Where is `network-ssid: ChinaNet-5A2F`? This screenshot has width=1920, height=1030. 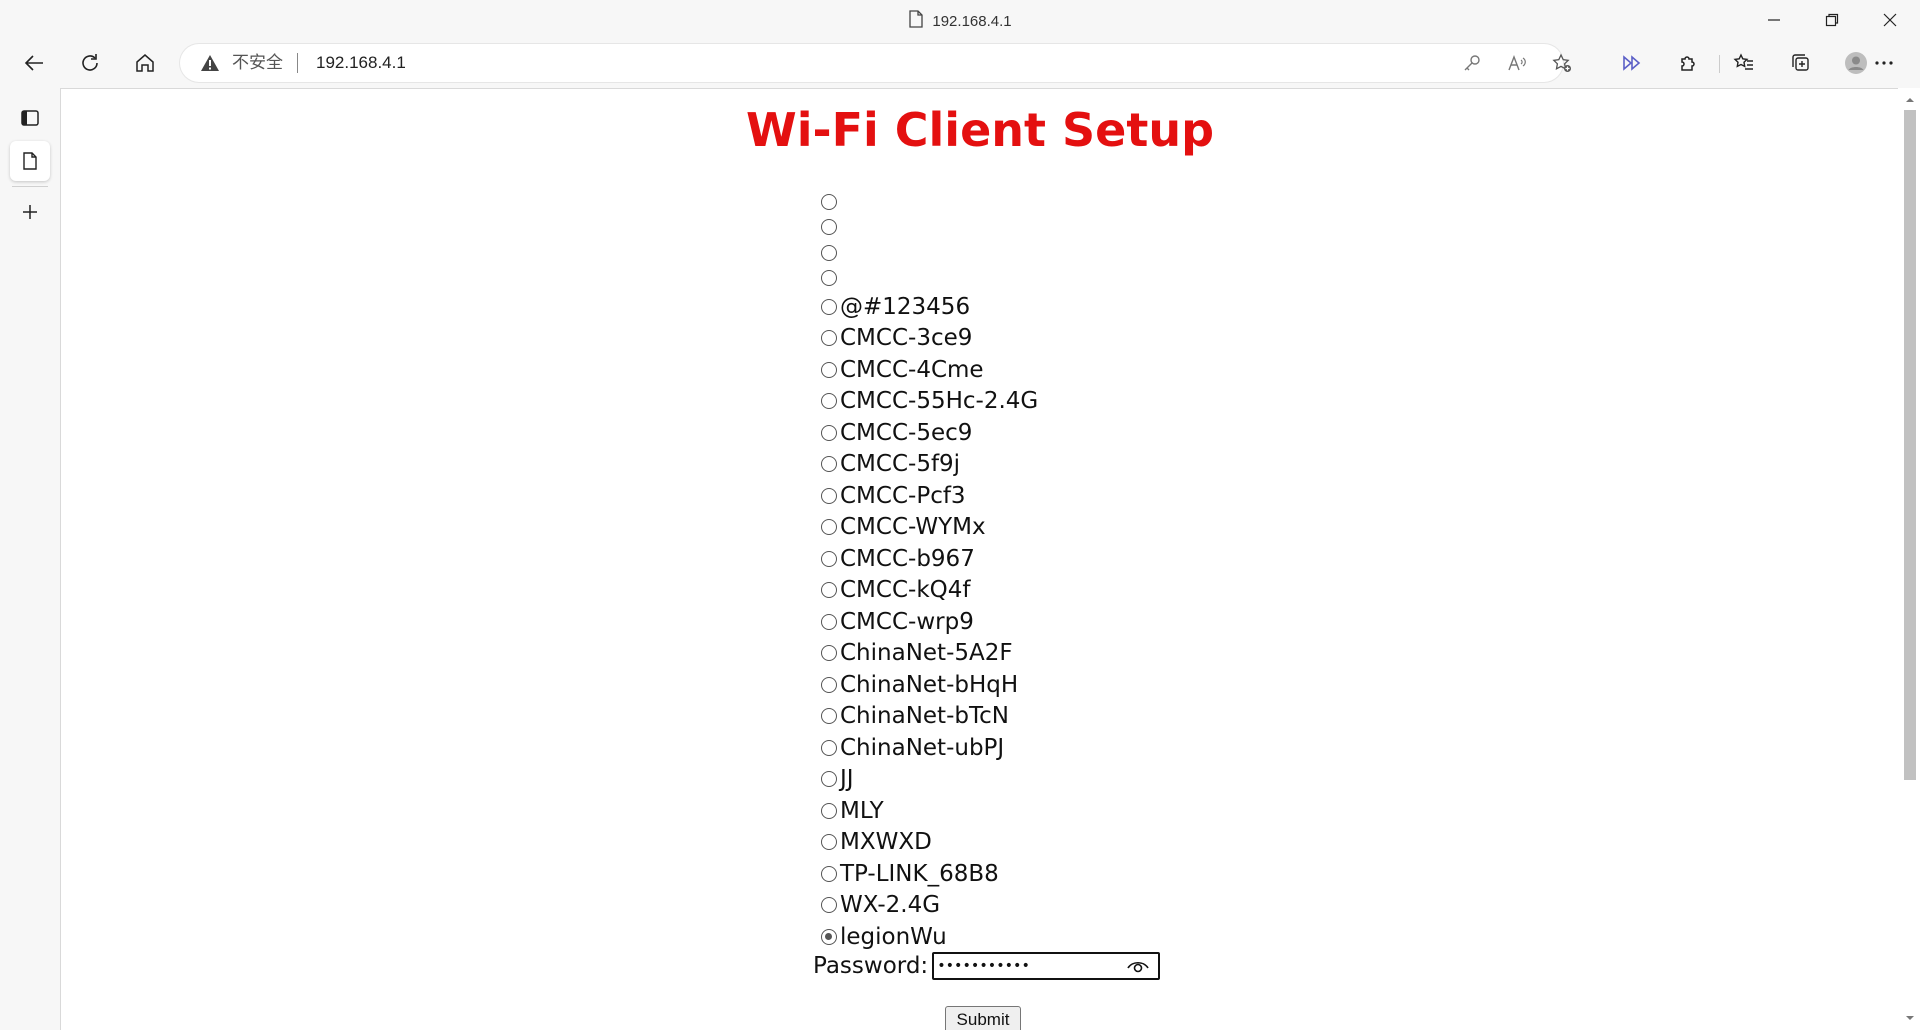 network-ssid: ChinaNet-5A2F is located at coordinates (926, 653).